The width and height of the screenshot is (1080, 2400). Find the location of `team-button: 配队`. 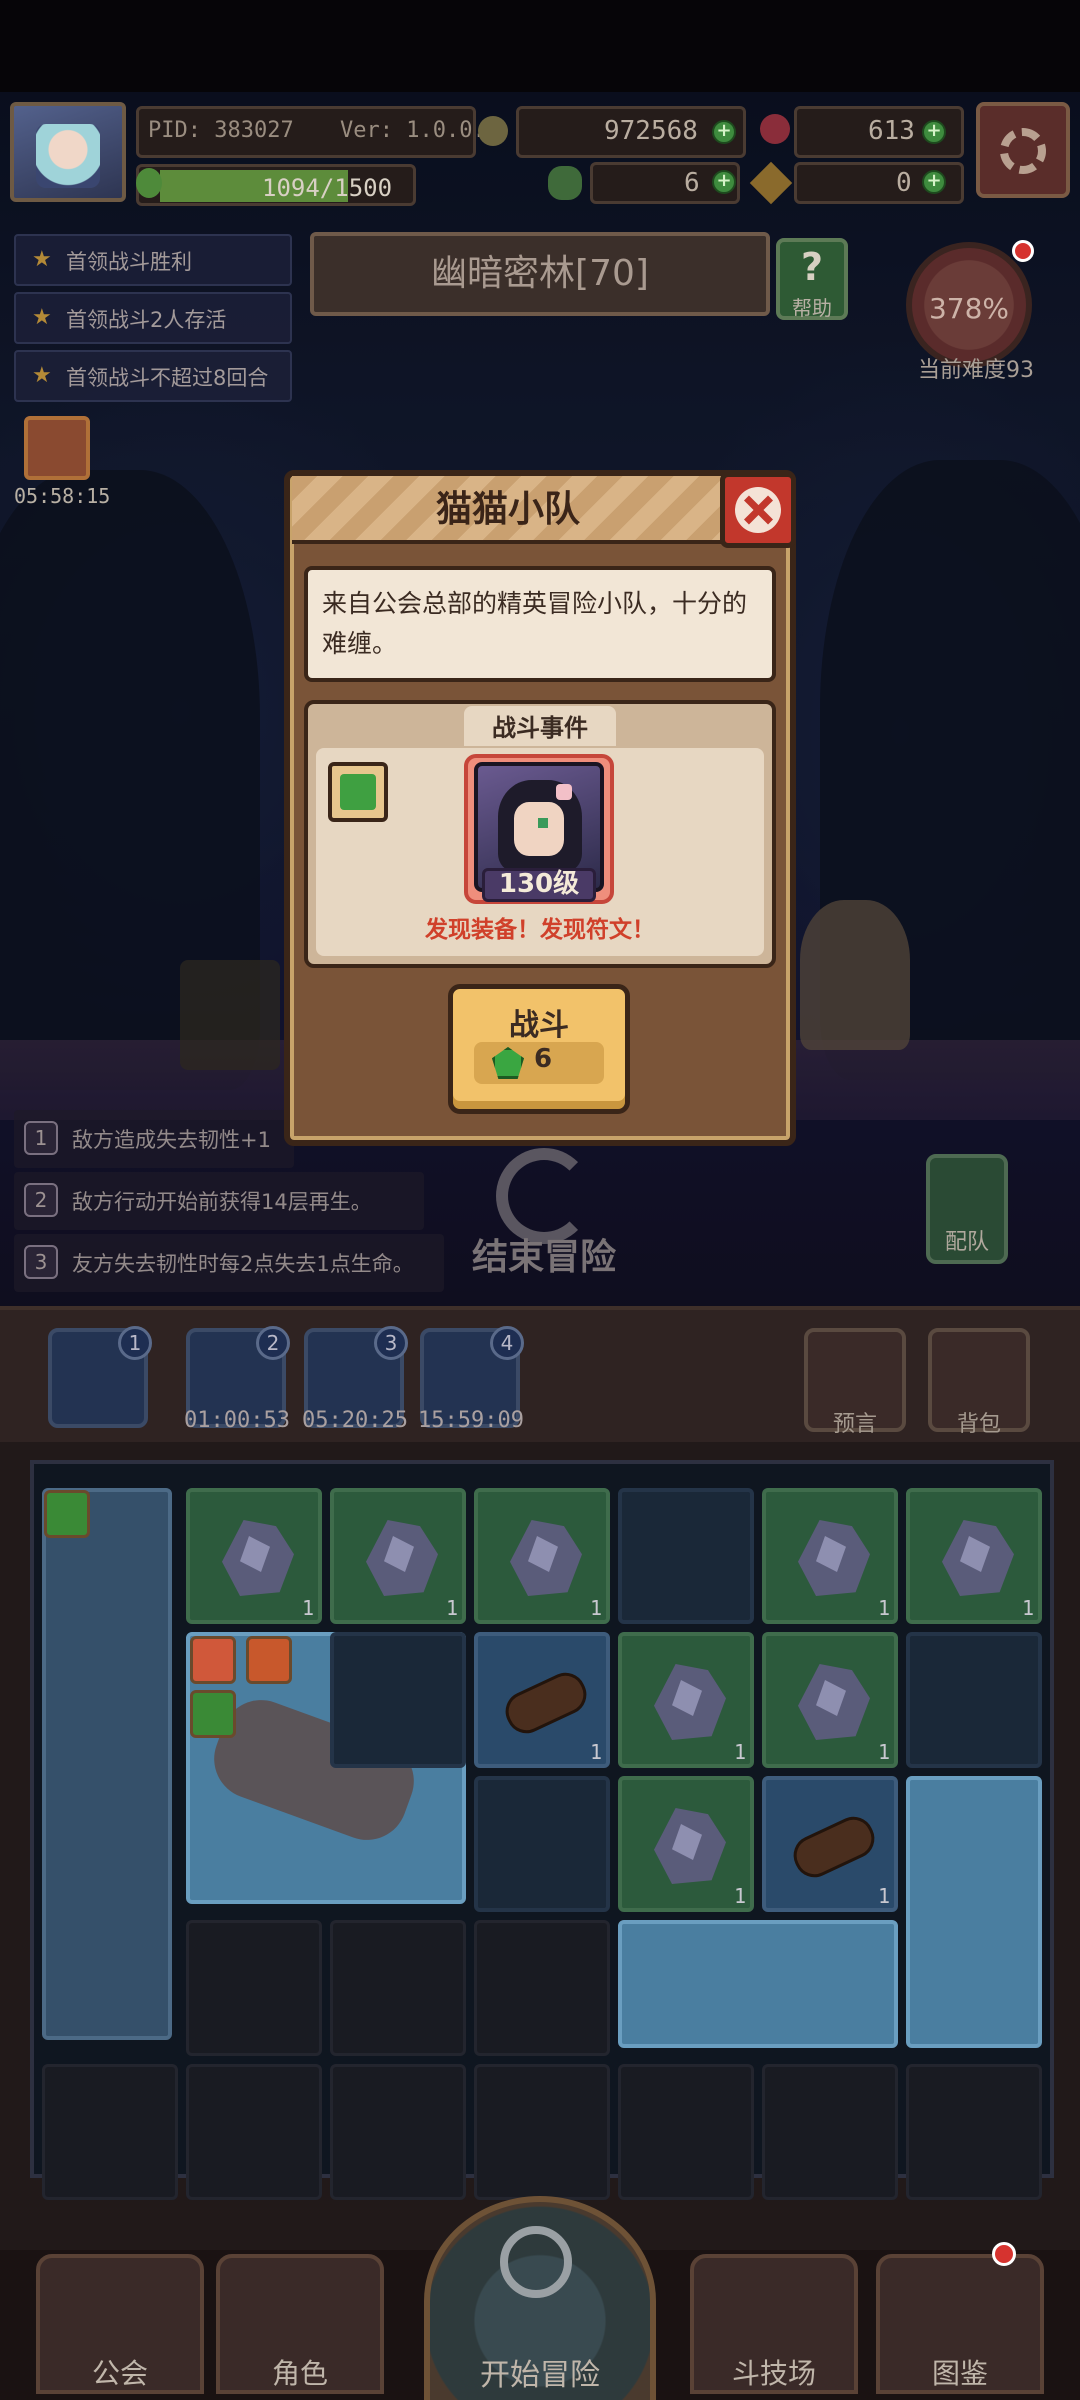

team-button: 配队 is located at coordinates (967, 1209).